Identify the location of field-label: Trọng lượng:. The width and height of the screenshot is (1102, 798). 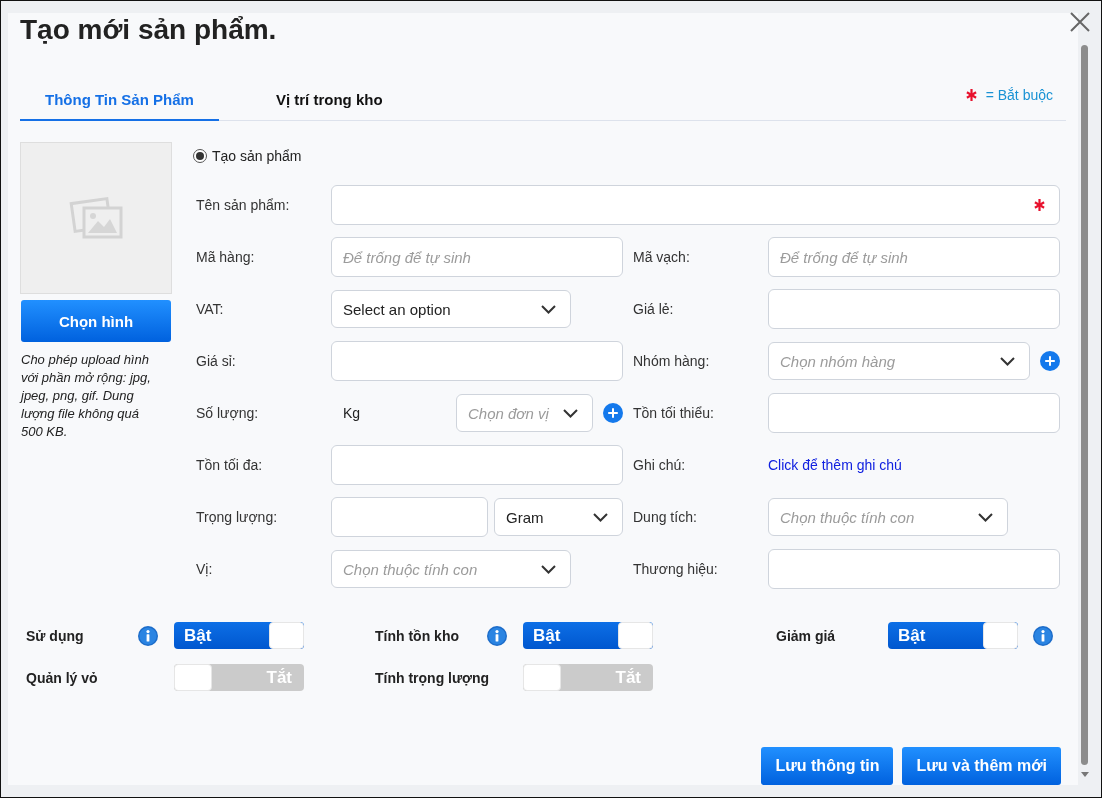
(237, 517).